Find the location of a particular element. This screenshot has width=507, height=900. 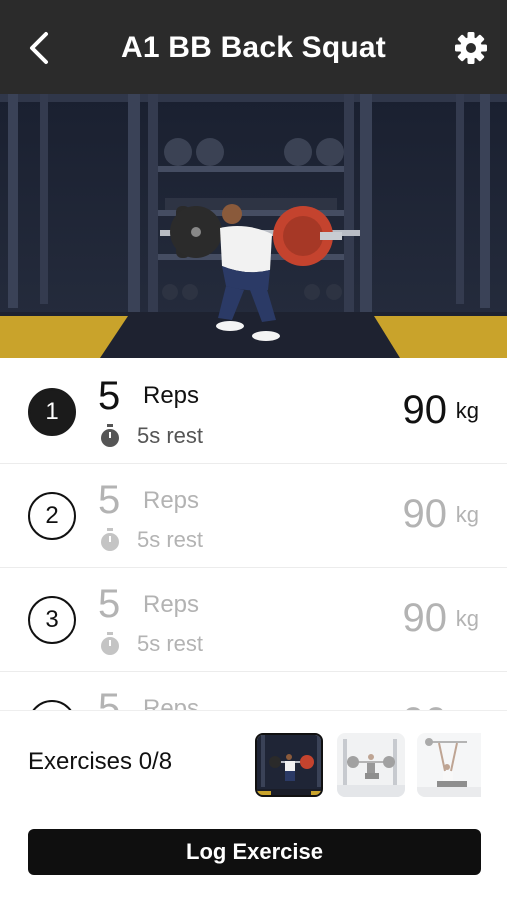

lift-thumbnail-image is located at coordinates (371, 765).